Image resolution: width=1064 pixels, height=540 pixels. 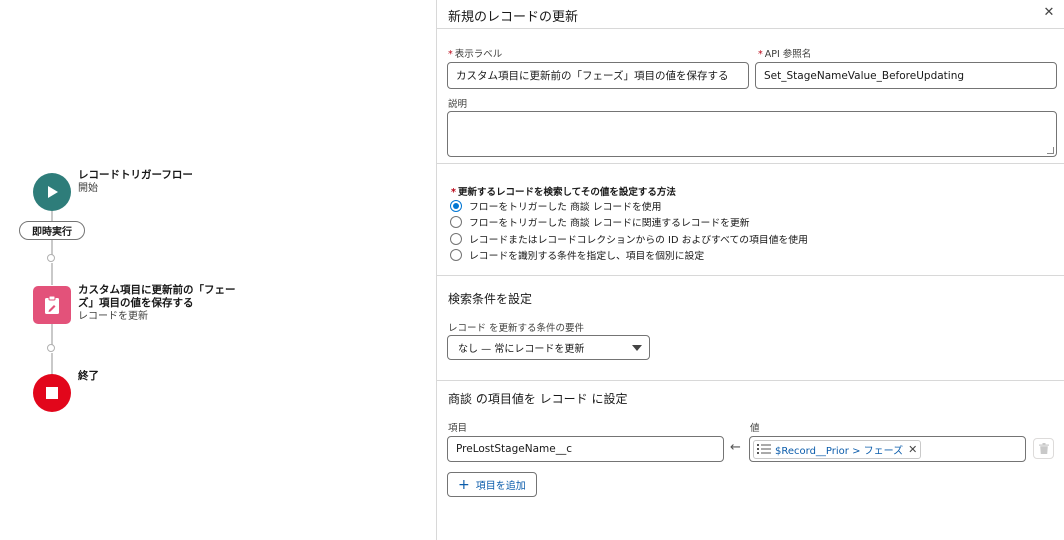 I want to click on criteria-heading: 検索条件を設定, so click(x=490, y=299).